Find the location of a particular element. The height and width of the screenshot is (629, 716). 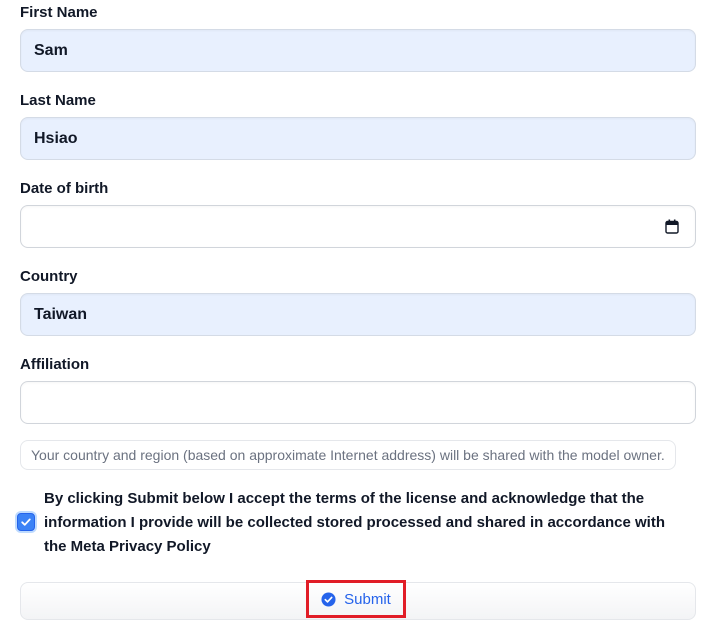

date-of-birth-input is located at coordinates (358, 226).